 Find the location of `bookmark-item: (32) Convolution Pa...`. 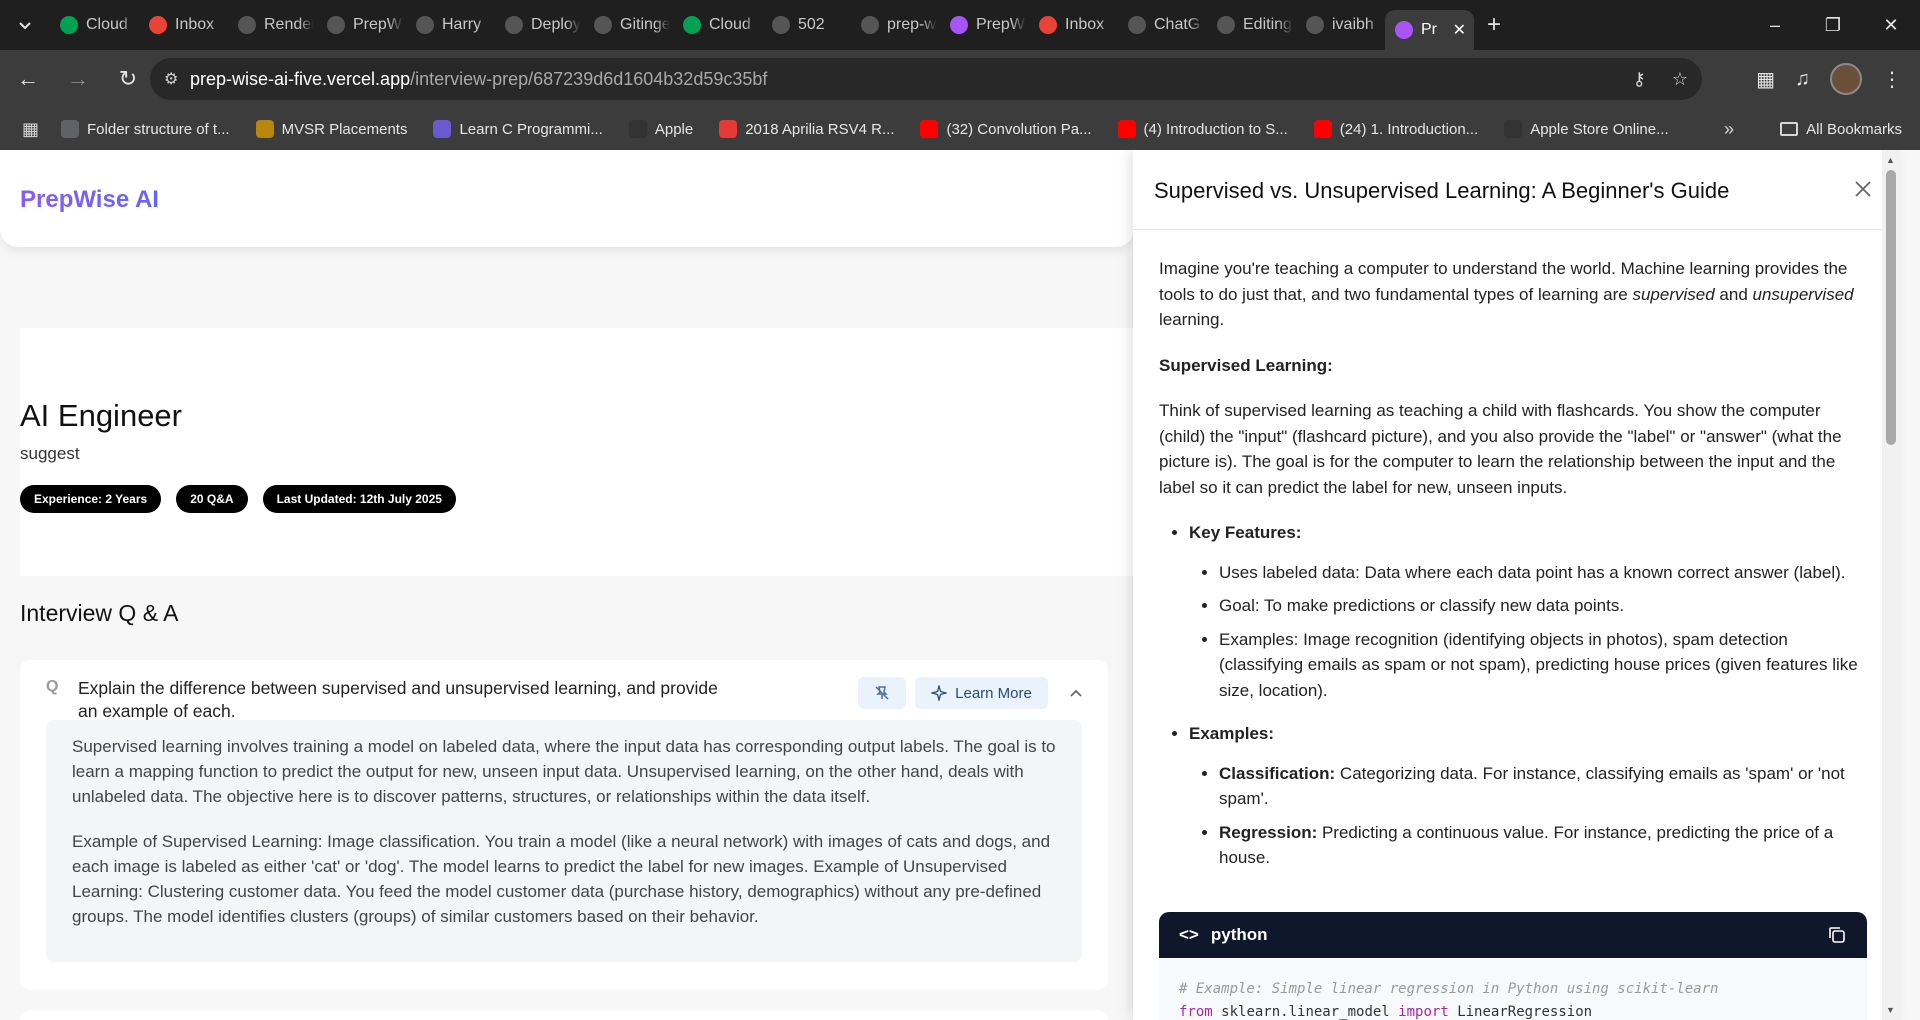

bookmark-item: (32) Convolution Pa... is located at coordinates (1006, 129).